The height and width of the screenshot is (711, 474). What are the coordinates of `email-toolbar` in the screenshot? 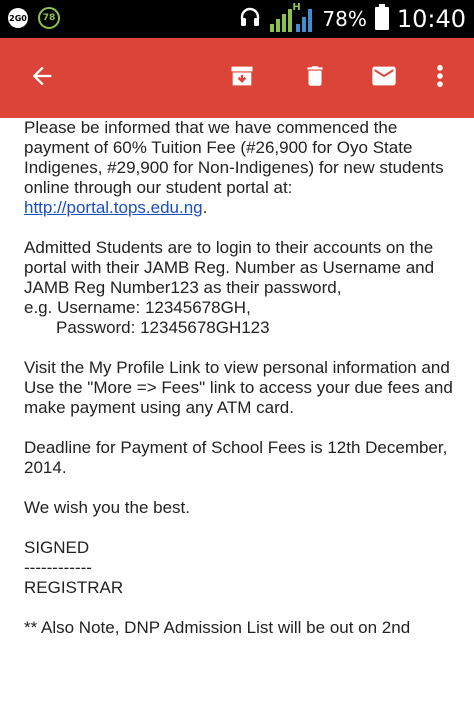 It's located at (237, 78).